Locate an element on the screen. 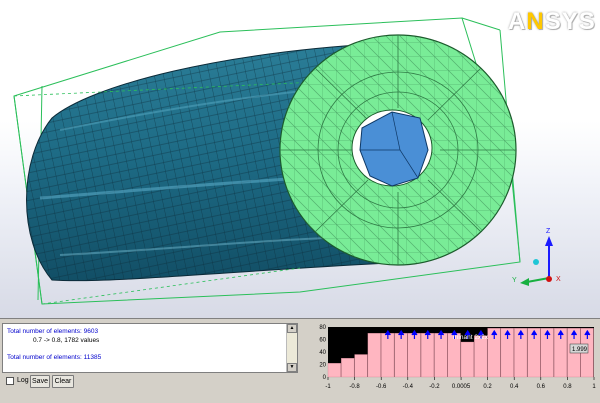 This screenshot has width=600, height=403. save-button: Save is located at coordinates (40, 381).